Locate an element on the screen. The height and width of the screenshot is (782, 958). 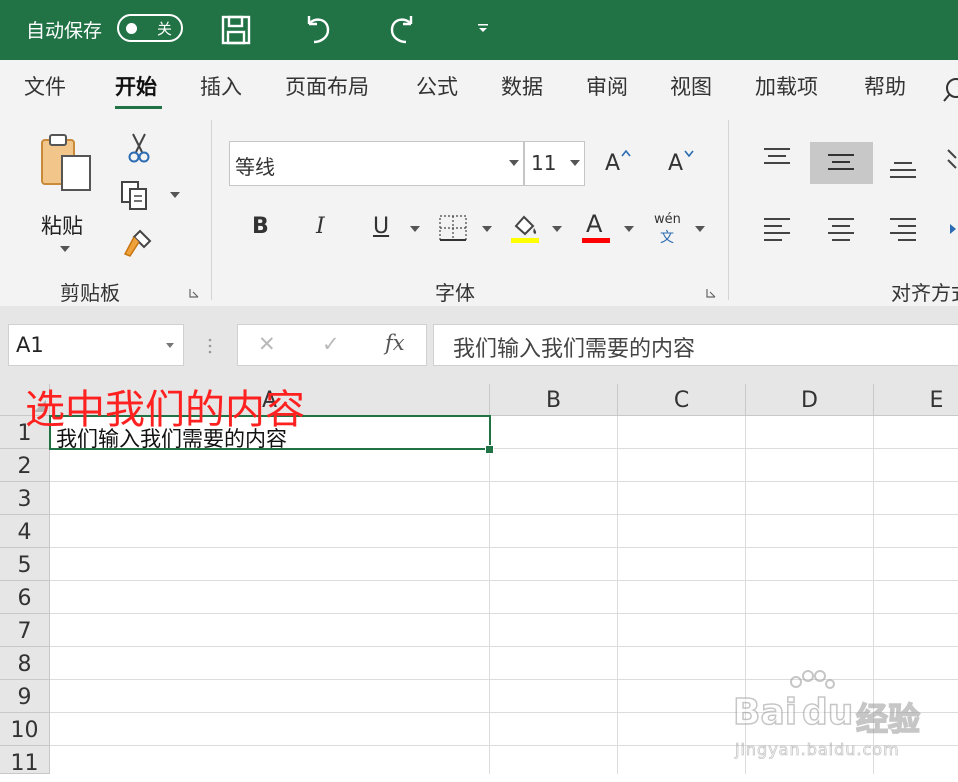
save-icon is located at coordinates (236, 30).